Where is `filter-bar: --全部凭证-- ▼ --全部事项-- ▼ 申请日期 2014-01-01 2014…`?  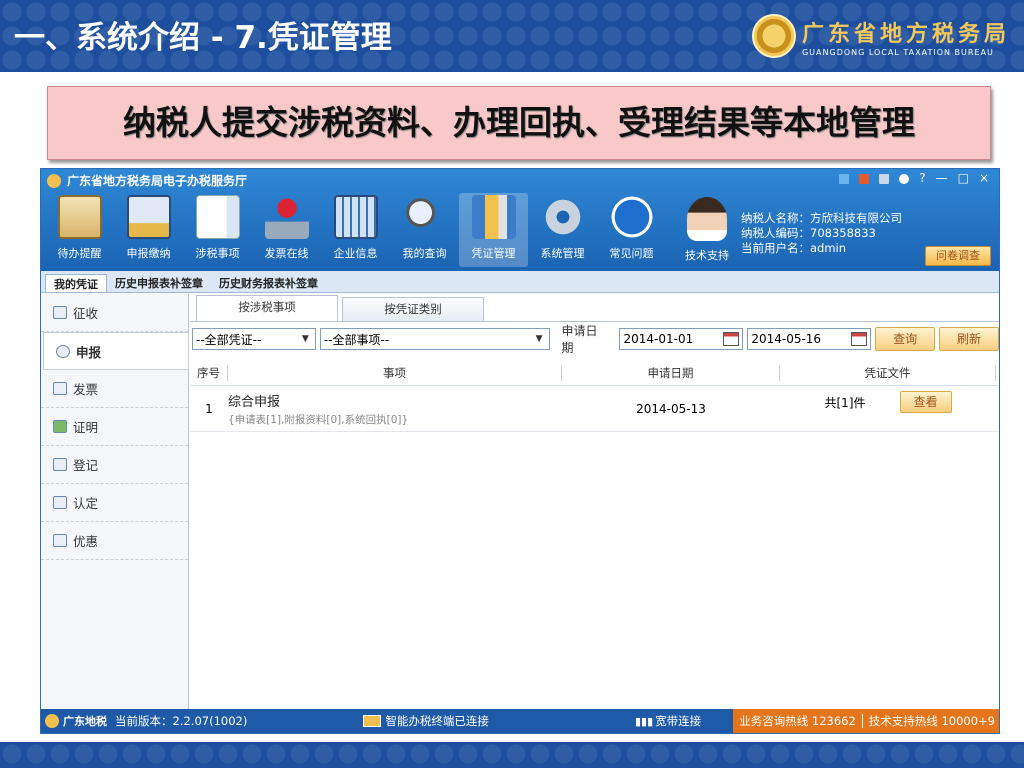
filter-bar: --全部凭证-- ▼ --全部事项-- ▼ 申请日期 2014-01-01 2014… is located at coordinates (594, 339).